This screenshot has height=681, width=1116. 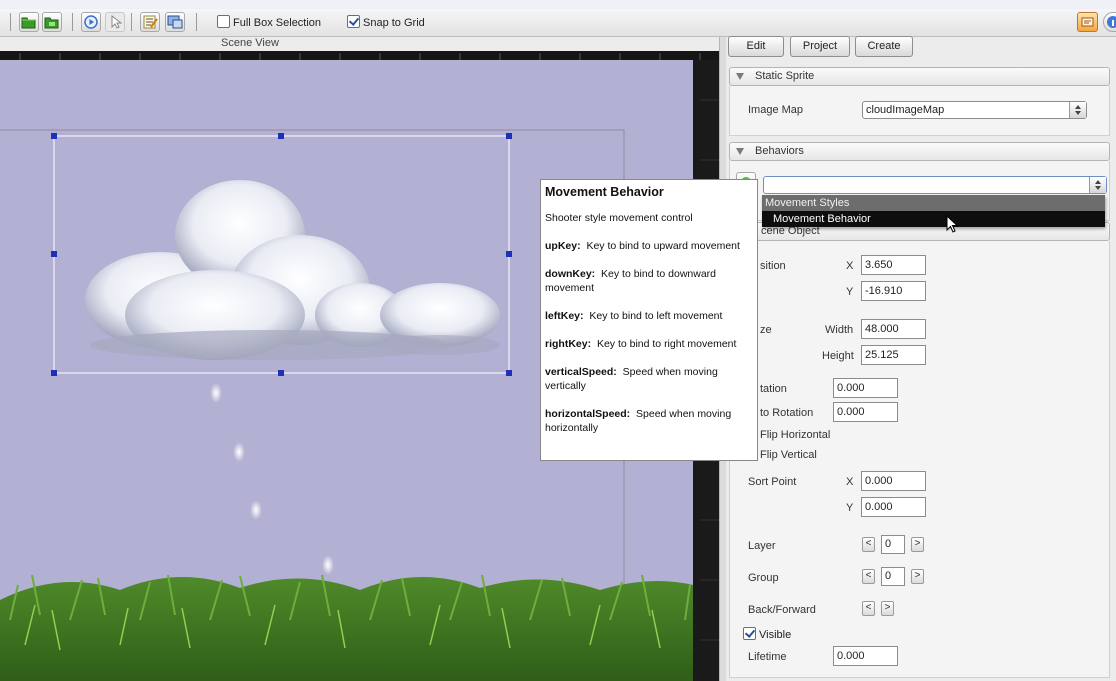 What do you see at coordinates (756, 46) in the screenshot?
I see `tab-edit: Edit` at bounding box center [756, 46].